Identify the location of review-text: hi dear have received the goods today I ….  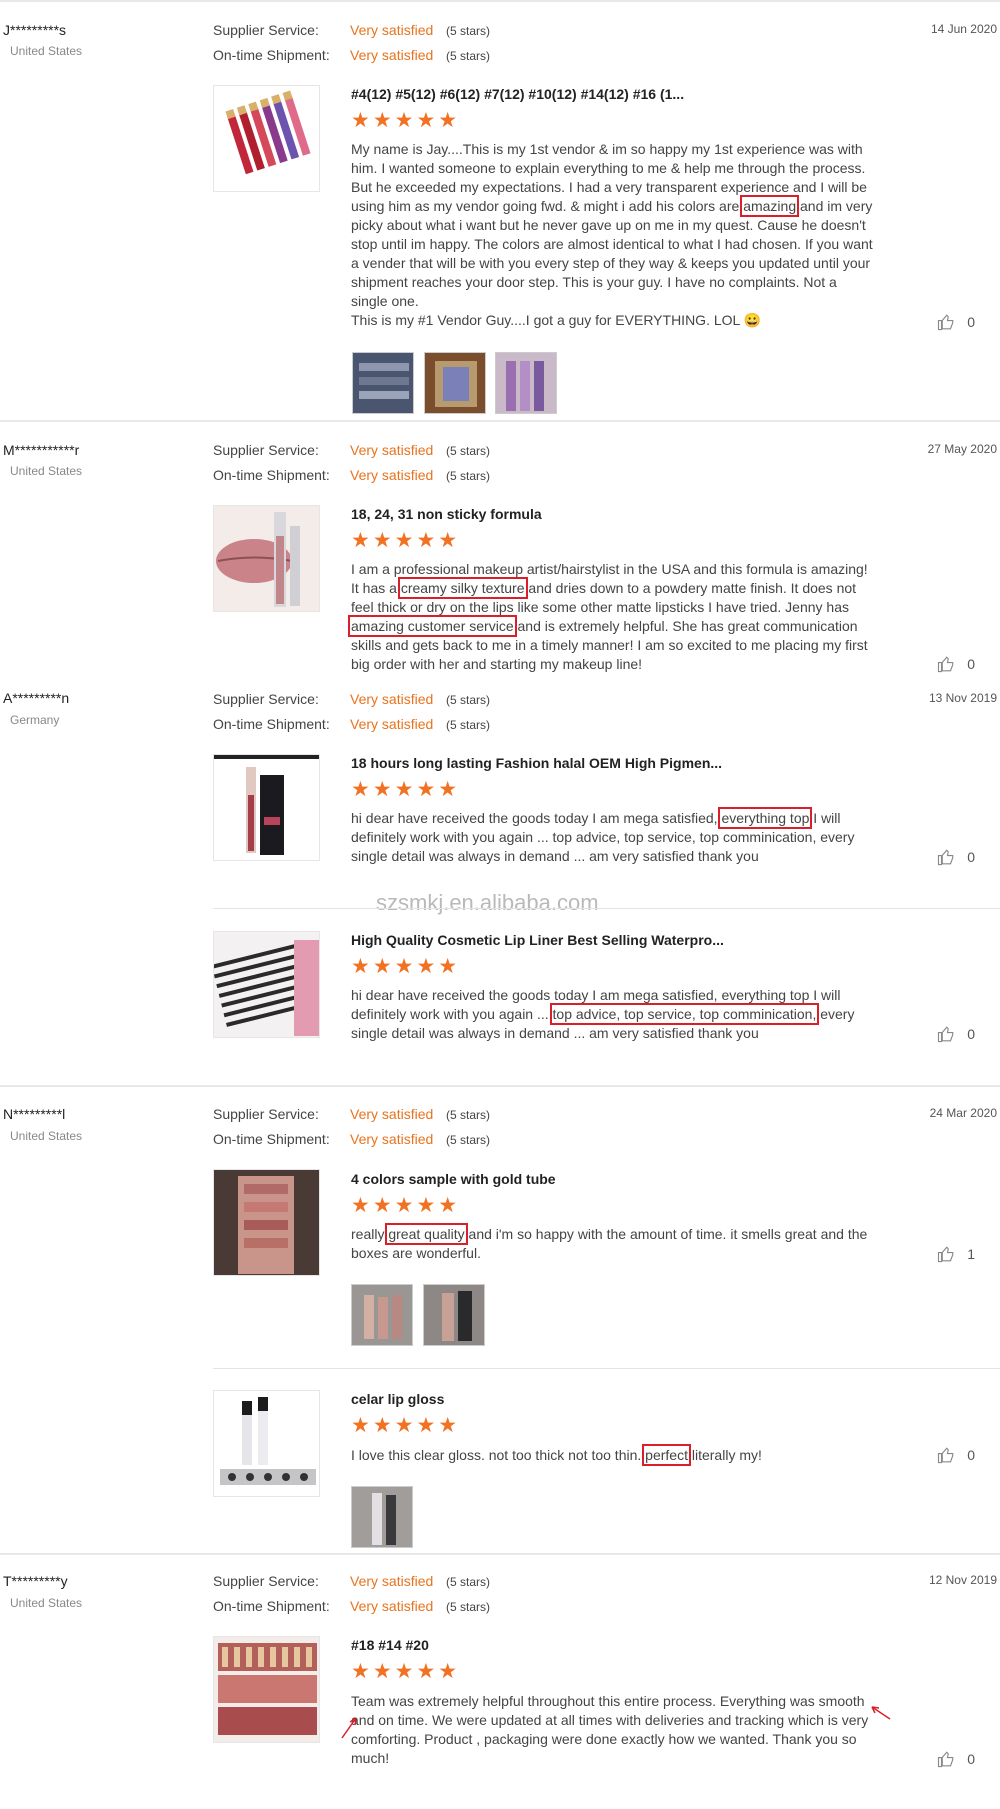
(603, 835).